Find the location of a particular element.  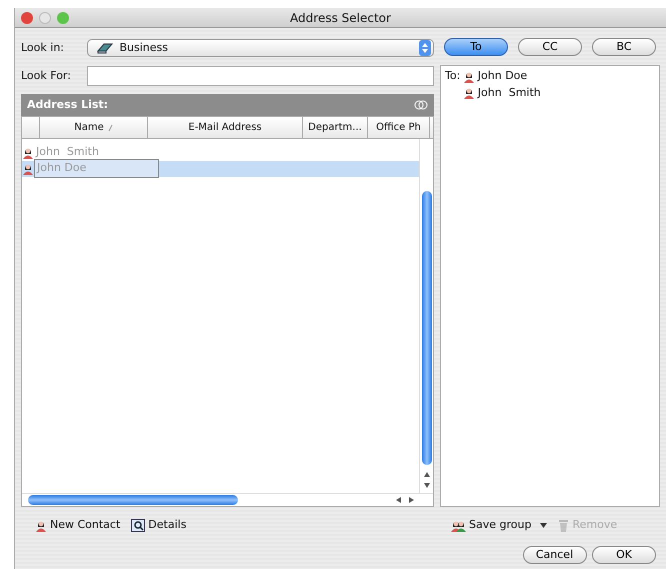

close-button is located at coordinates (27, 18).